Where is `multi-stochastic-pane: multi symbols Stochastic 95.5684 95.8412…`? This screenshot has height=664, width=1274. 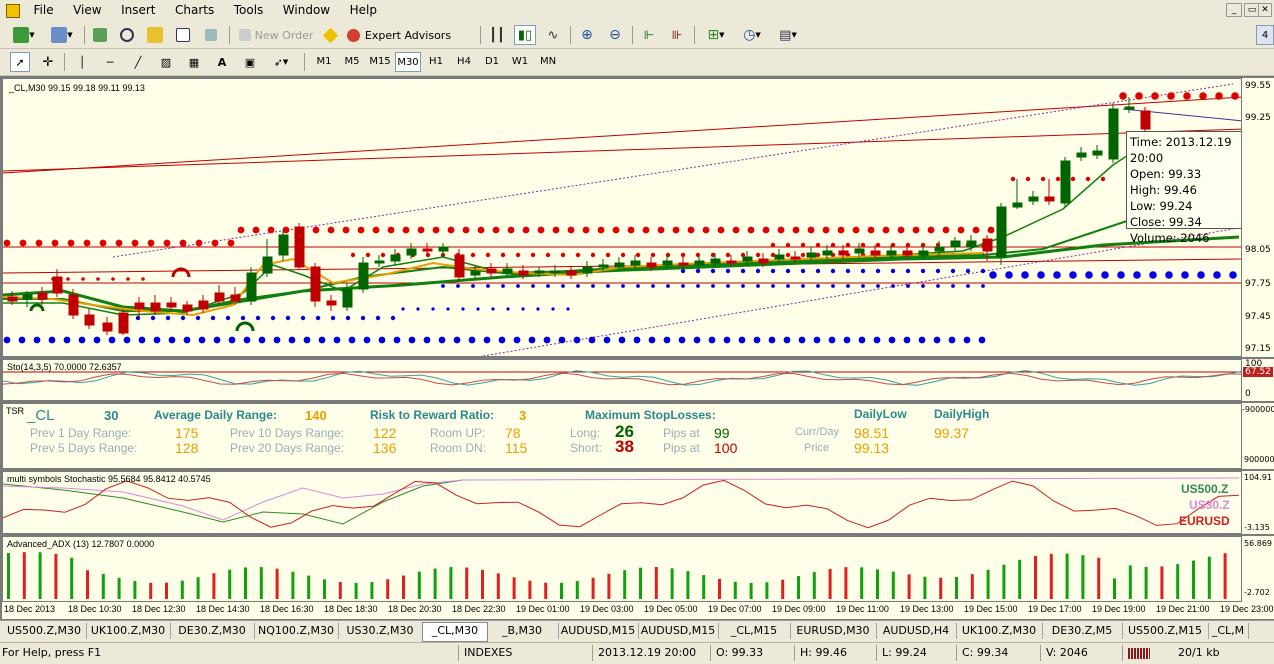
multi-stochastic-pane: multi symbols Stochastic 95.5684 95.8412… is located at coordinates (622, 502).